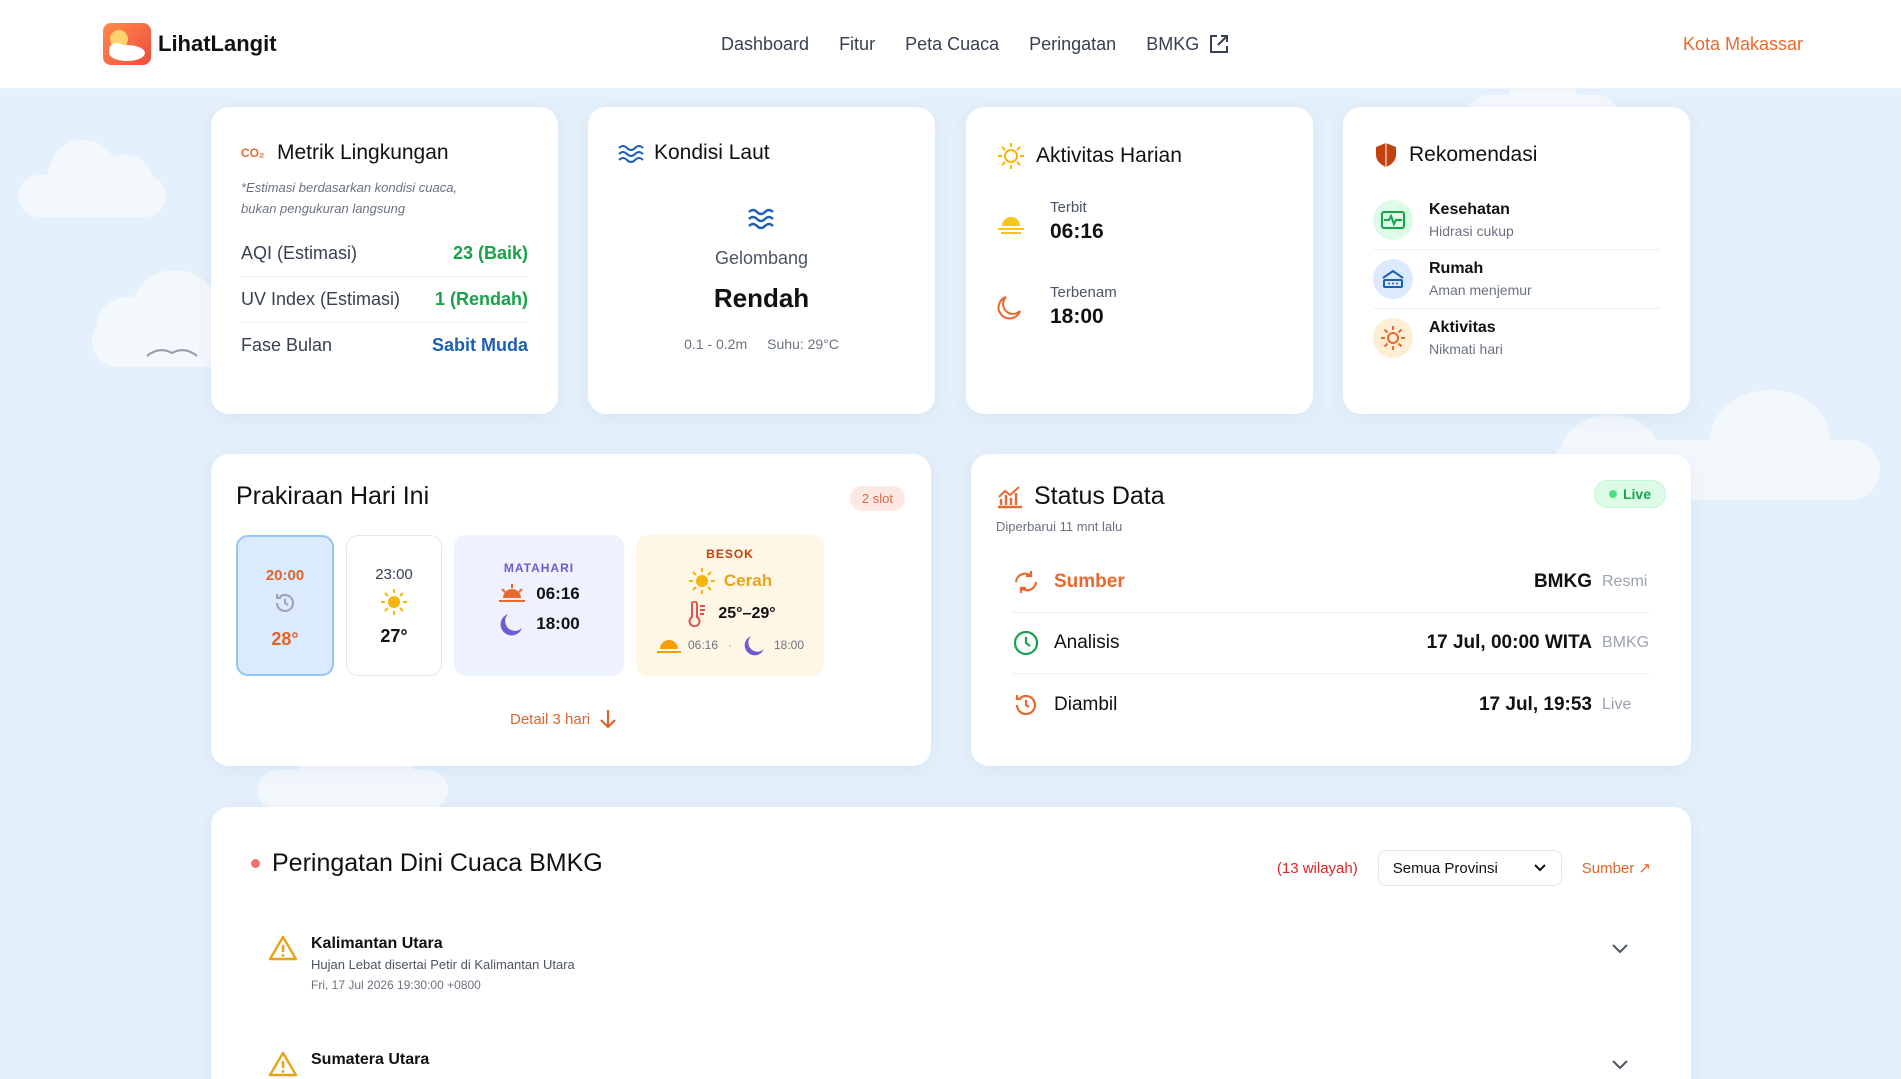  I want to click on slot-temp: 27°, so click(394, 636).